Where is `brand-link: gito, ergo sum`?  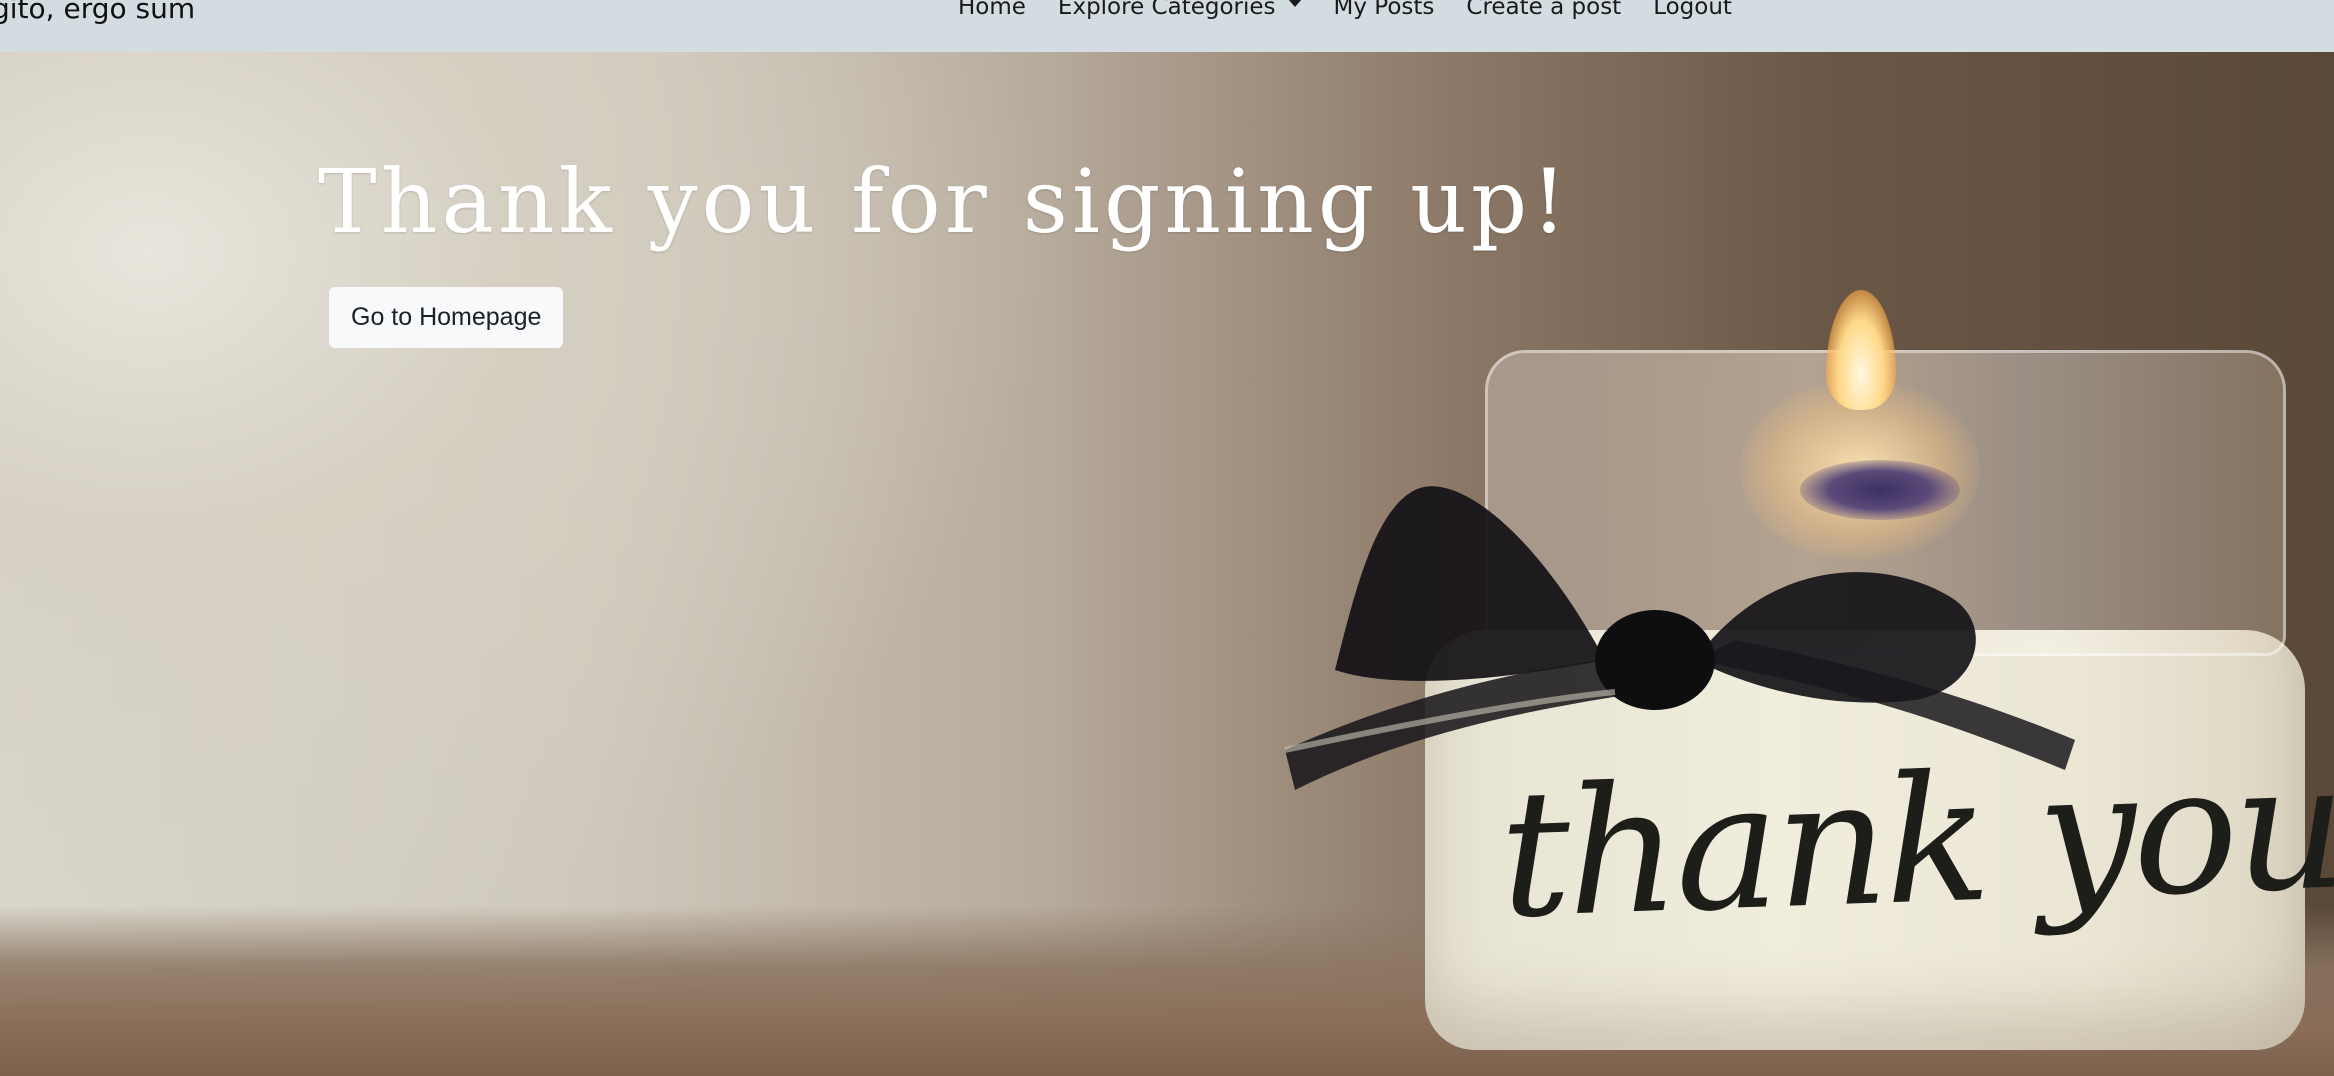 brand-link: gito, ergo sum is located at coordinates (97, 12).